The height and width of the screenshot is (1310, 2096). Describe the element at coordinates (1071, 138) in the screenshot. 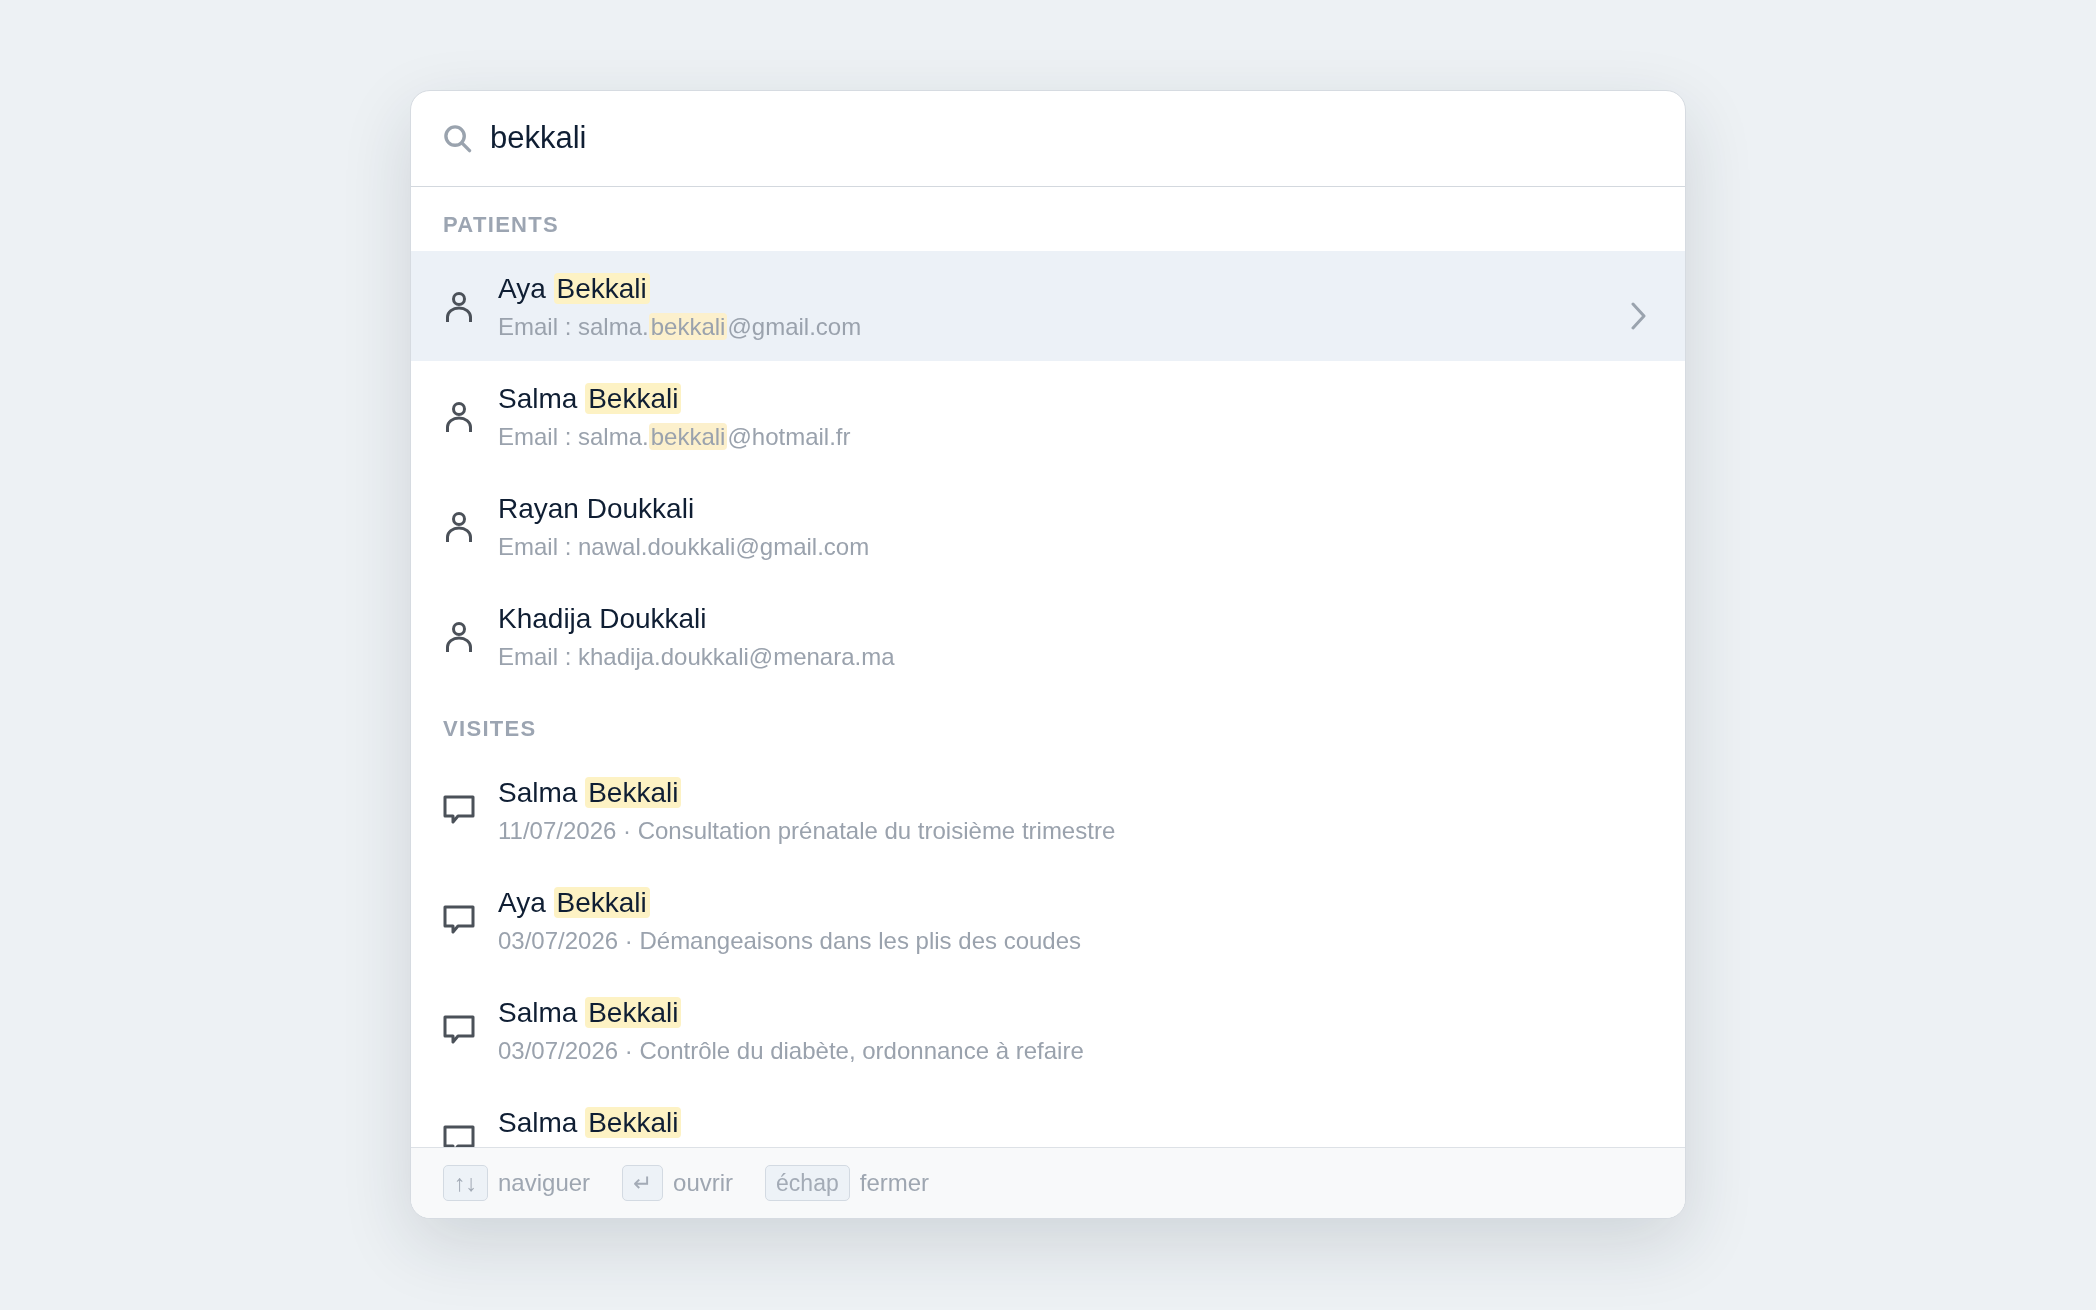

I see `search-field: bekkali` at that location.